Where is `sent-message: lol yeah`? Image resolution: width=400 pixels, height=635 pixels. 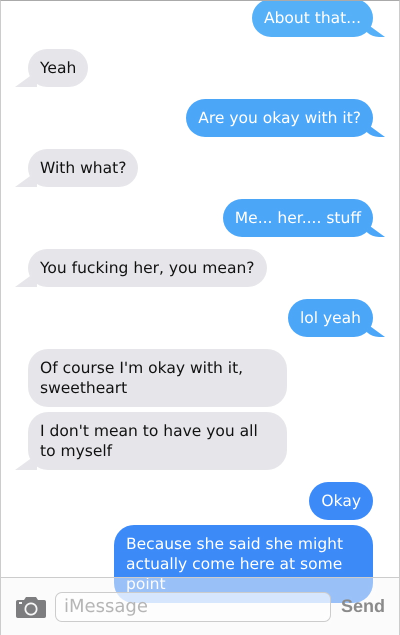 sent-message: lol yeah is located at coordinates (336, 318).